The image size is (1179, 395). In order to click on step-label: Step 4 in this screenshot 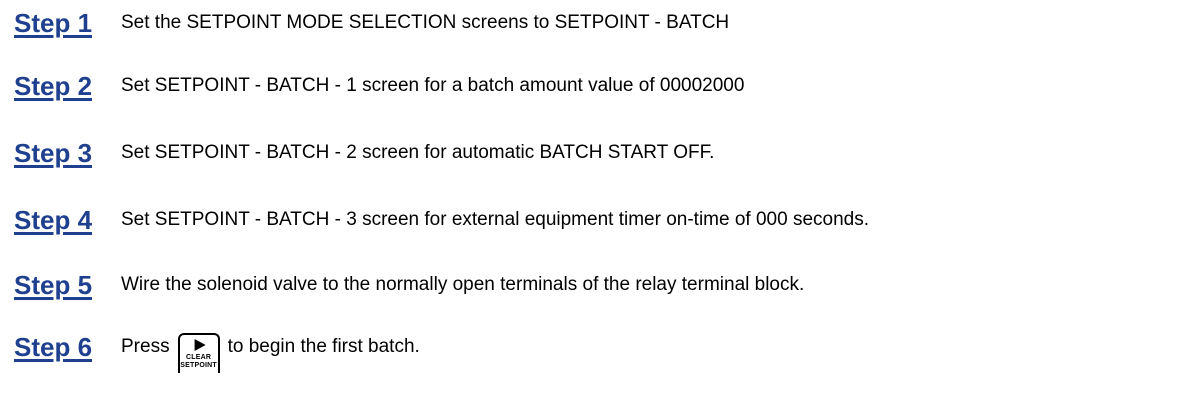, I will do `click(53, 219)`.